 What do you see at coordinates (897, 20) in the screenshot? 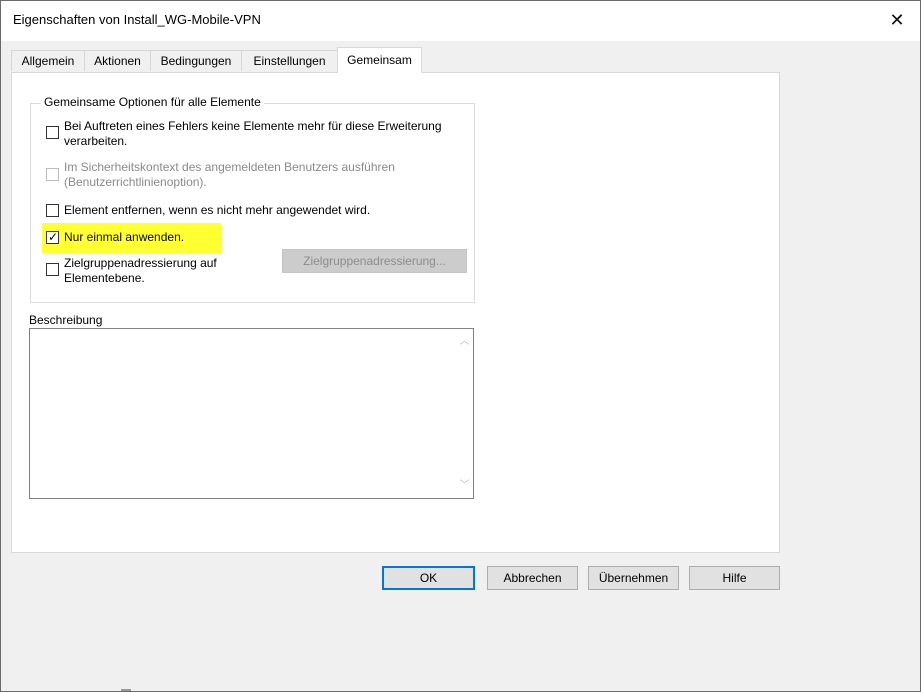
I see `close-icon: ✕` at bounding box center [897, 20].